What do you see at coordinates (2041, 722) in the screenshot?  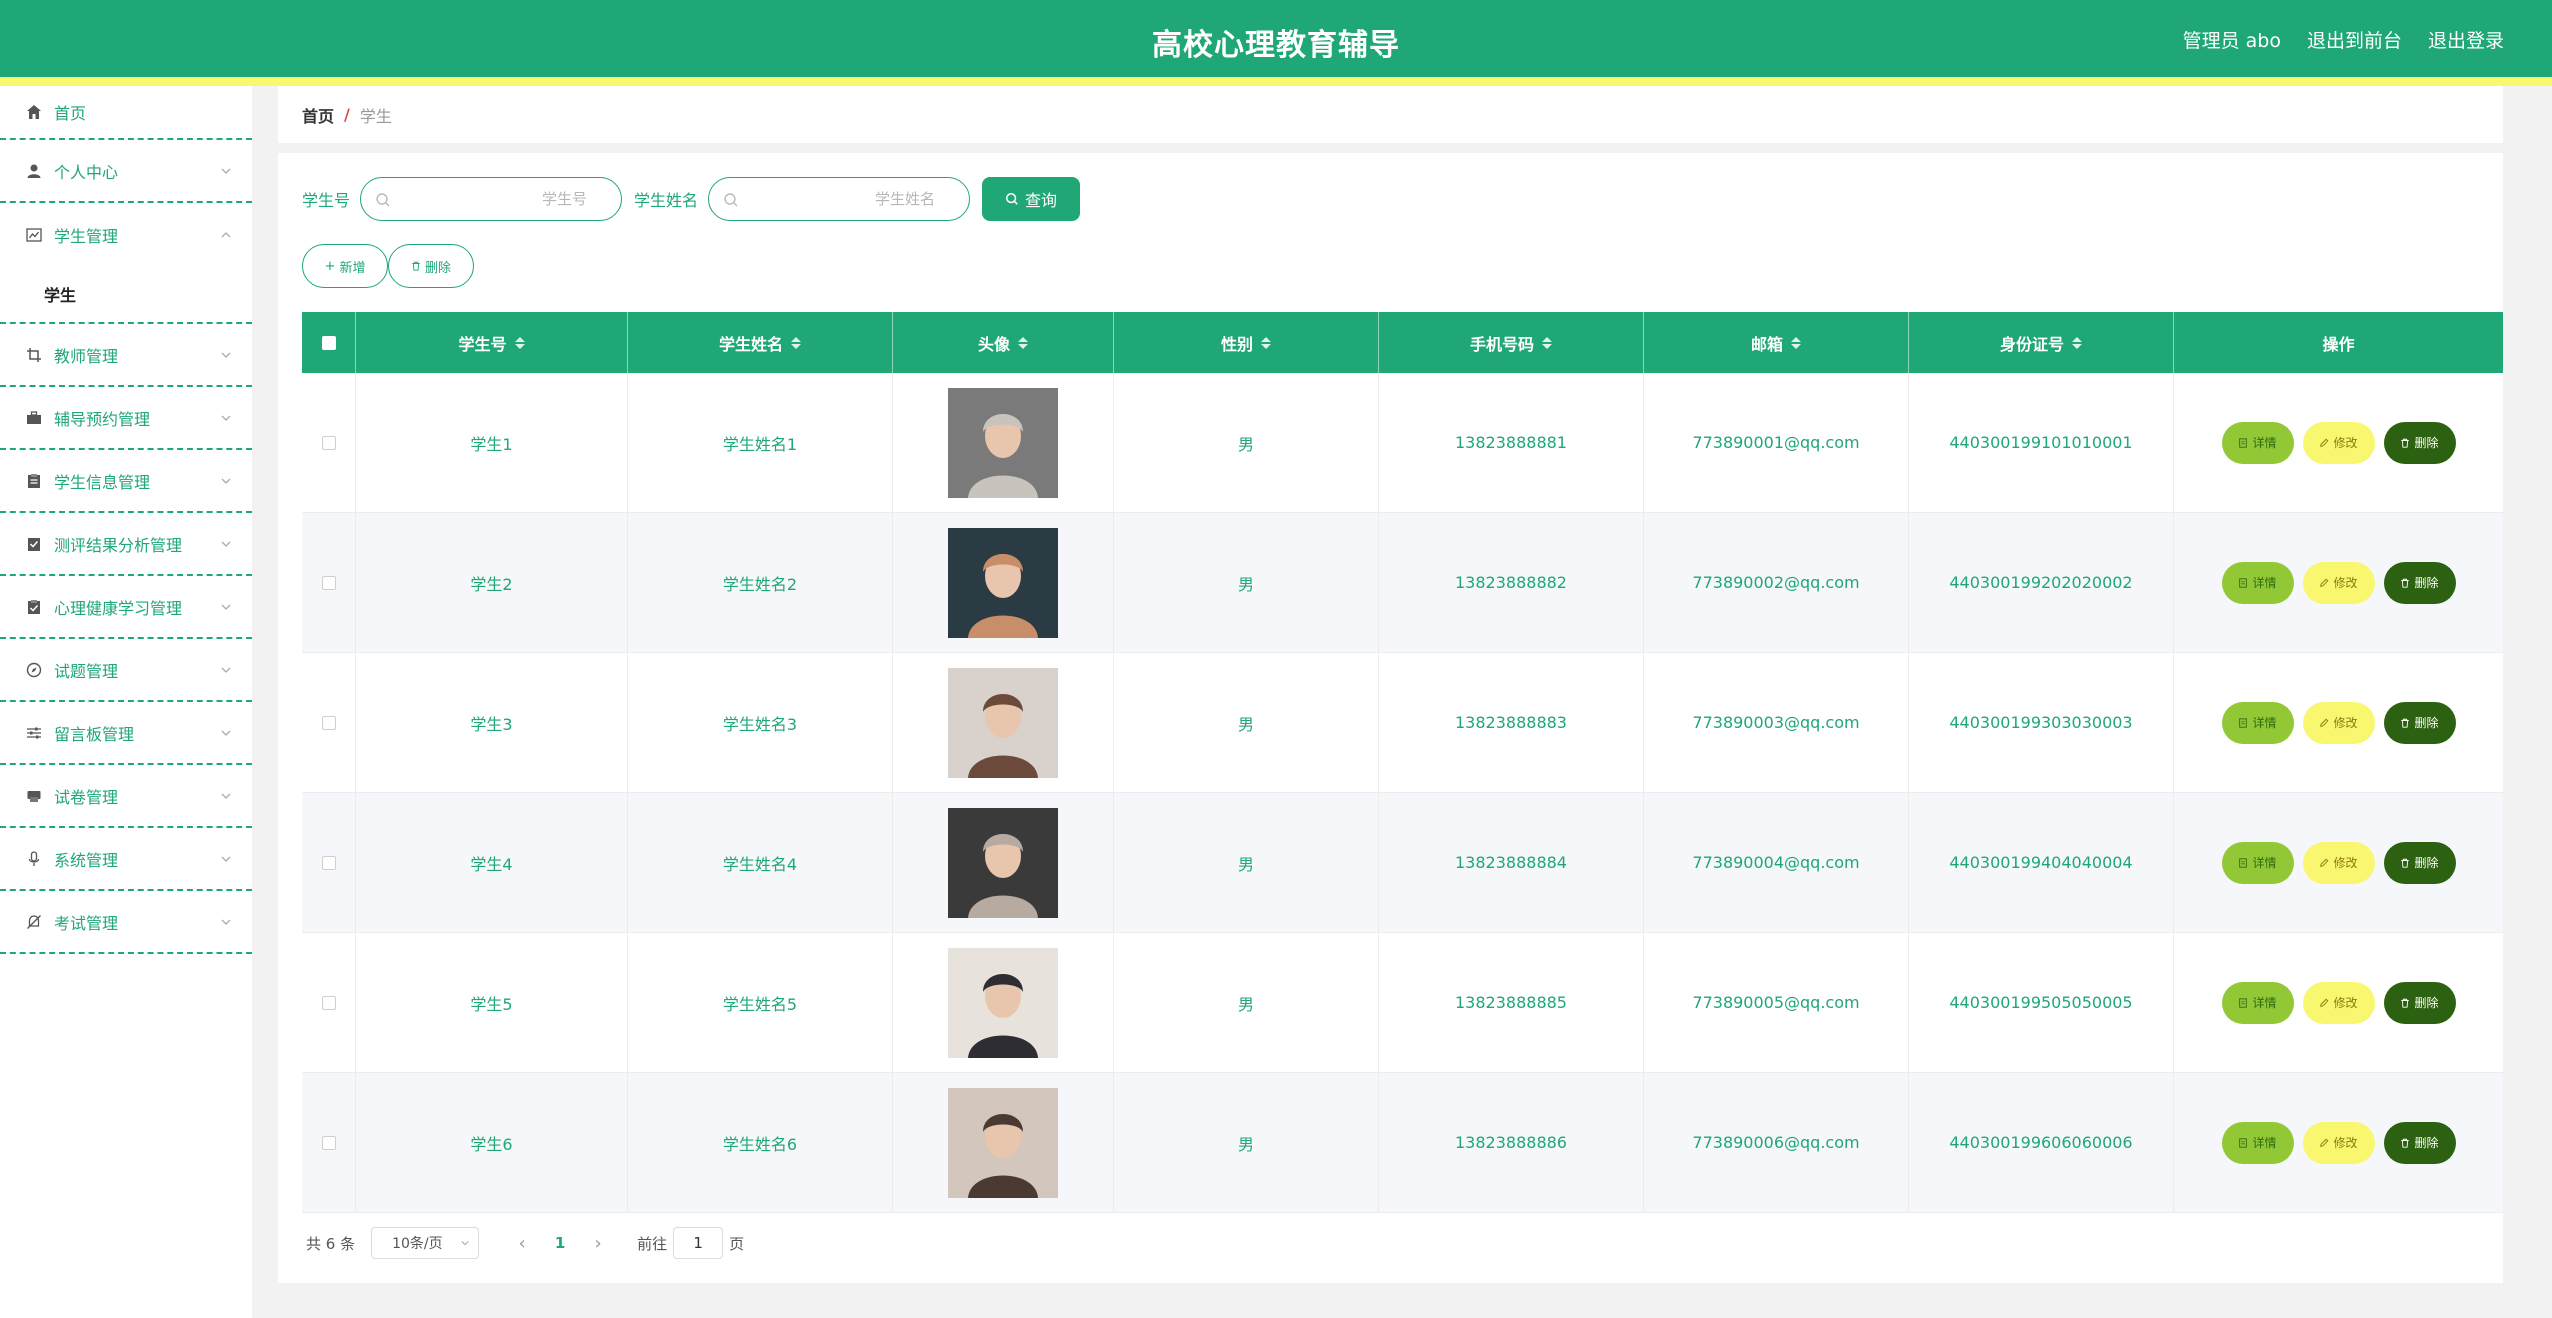 I see `id-number: 440300199303030003` at bounding box center [2041, 722].